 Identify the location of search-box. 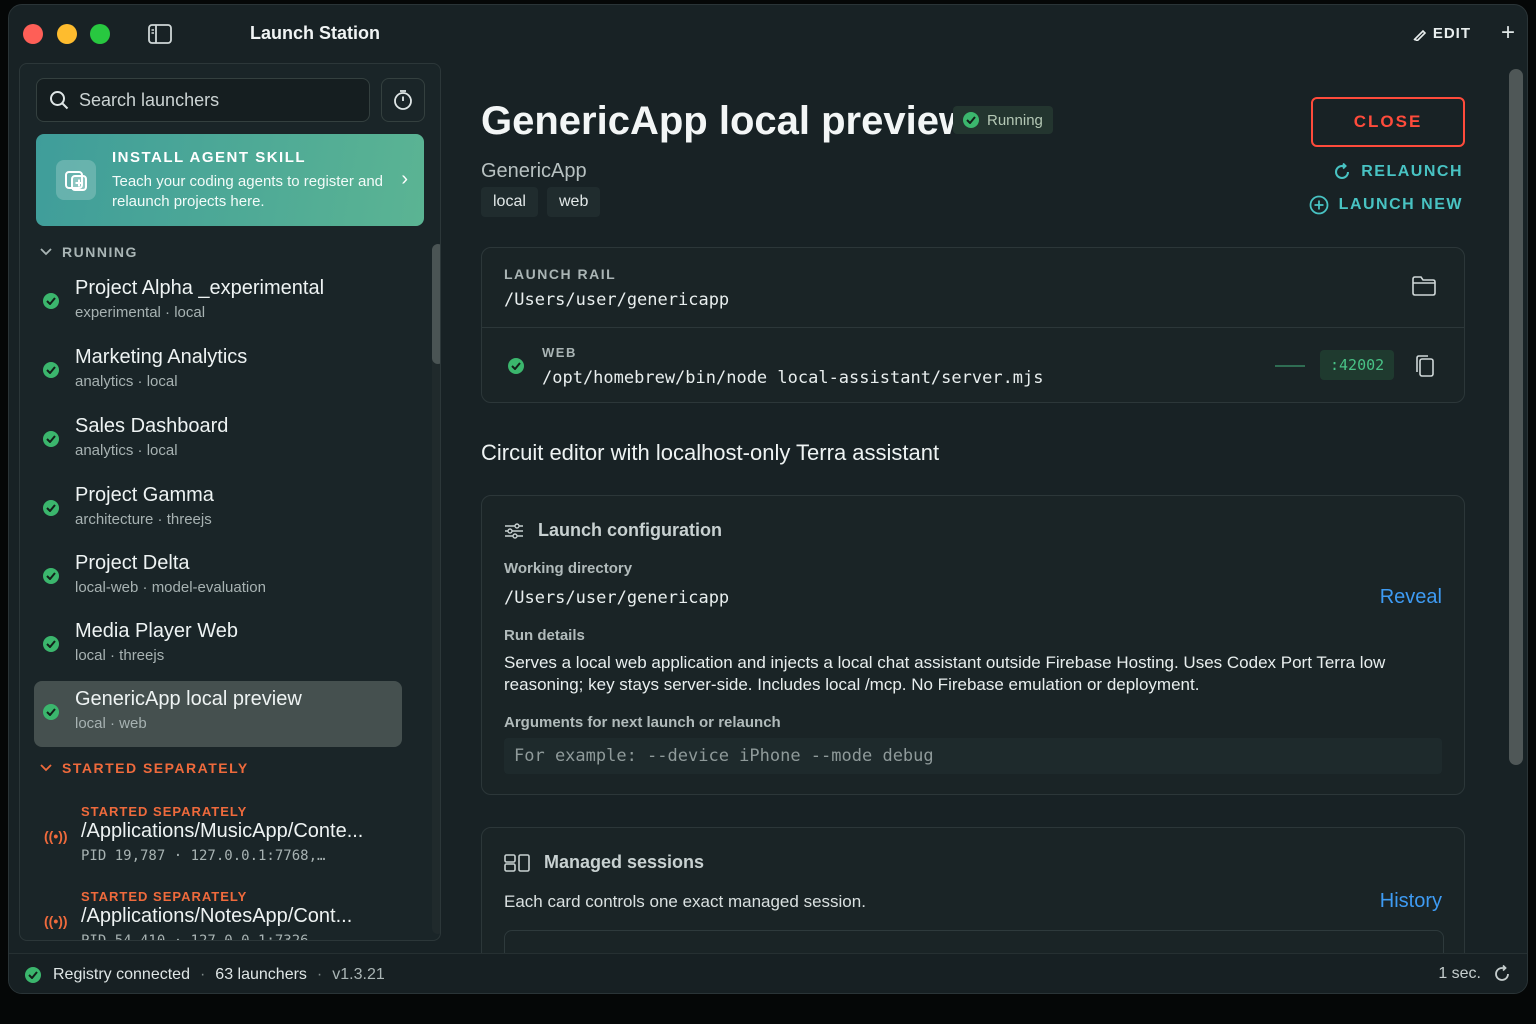
(203, 100).